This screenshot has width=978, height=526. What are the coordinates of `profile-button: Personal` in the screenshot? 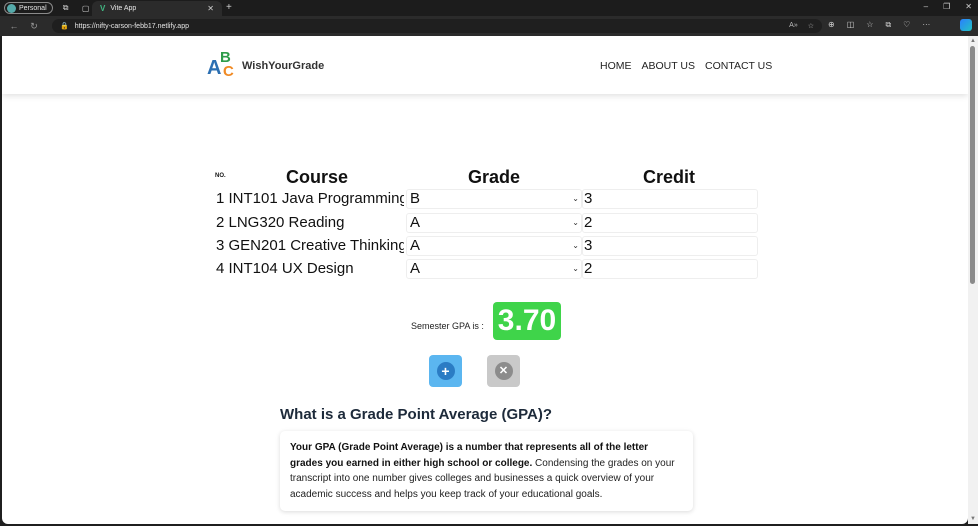 It's located at (28, 8).